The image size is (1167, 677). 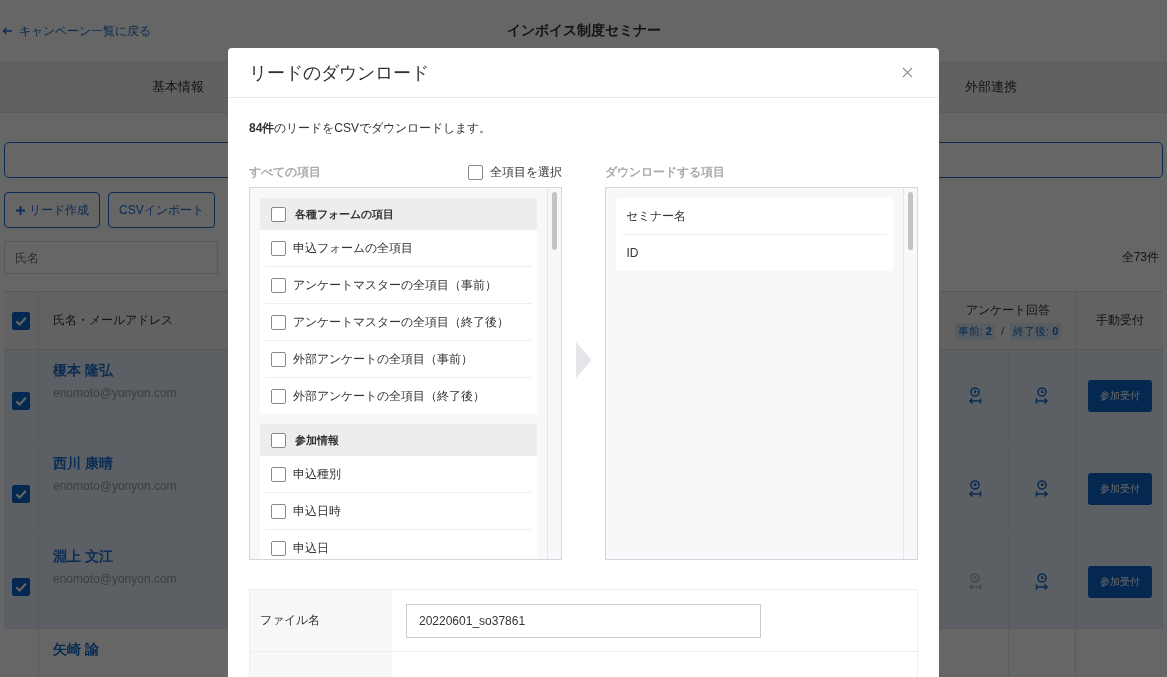 I want to click on total-count: 全73件, so click(x=1140, y=257).